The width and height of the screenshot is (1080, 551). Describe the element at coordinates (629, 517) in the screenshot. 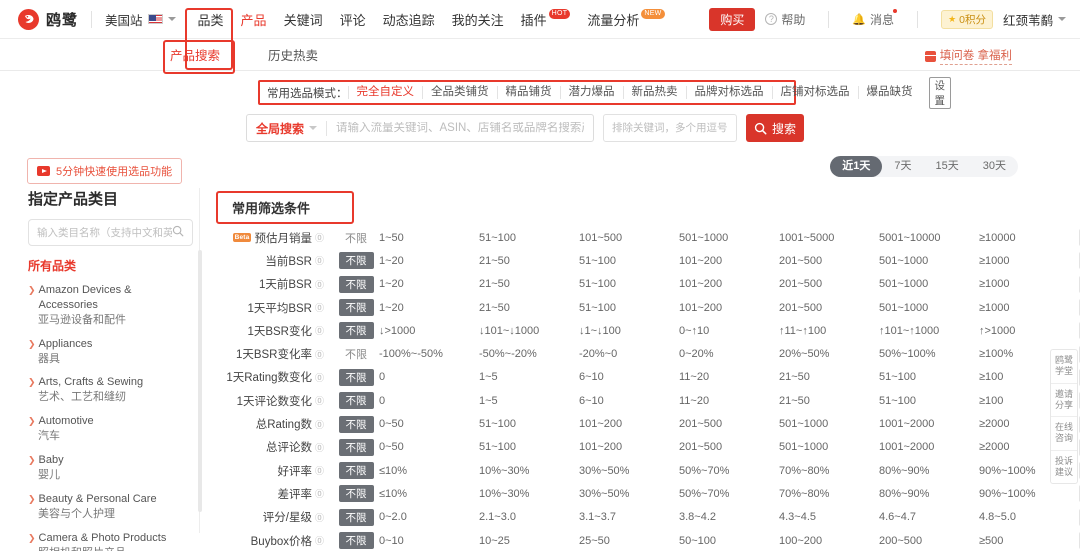

I see `filter-option: 3.1~3.7` at that location.